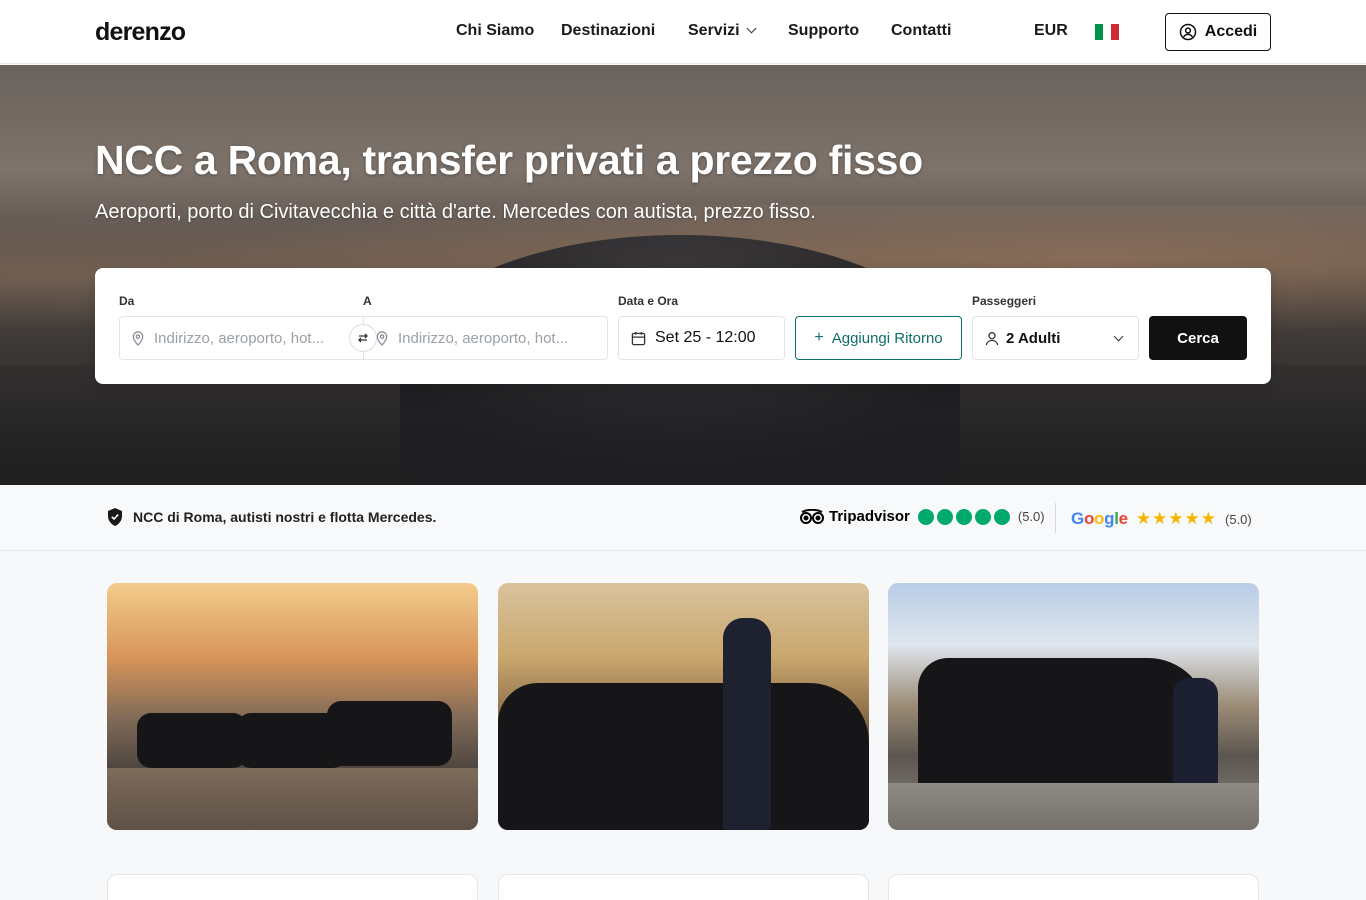  Describe the element at coordinates (367, 301) in the screenshot. I see `to-label: A` at that location.